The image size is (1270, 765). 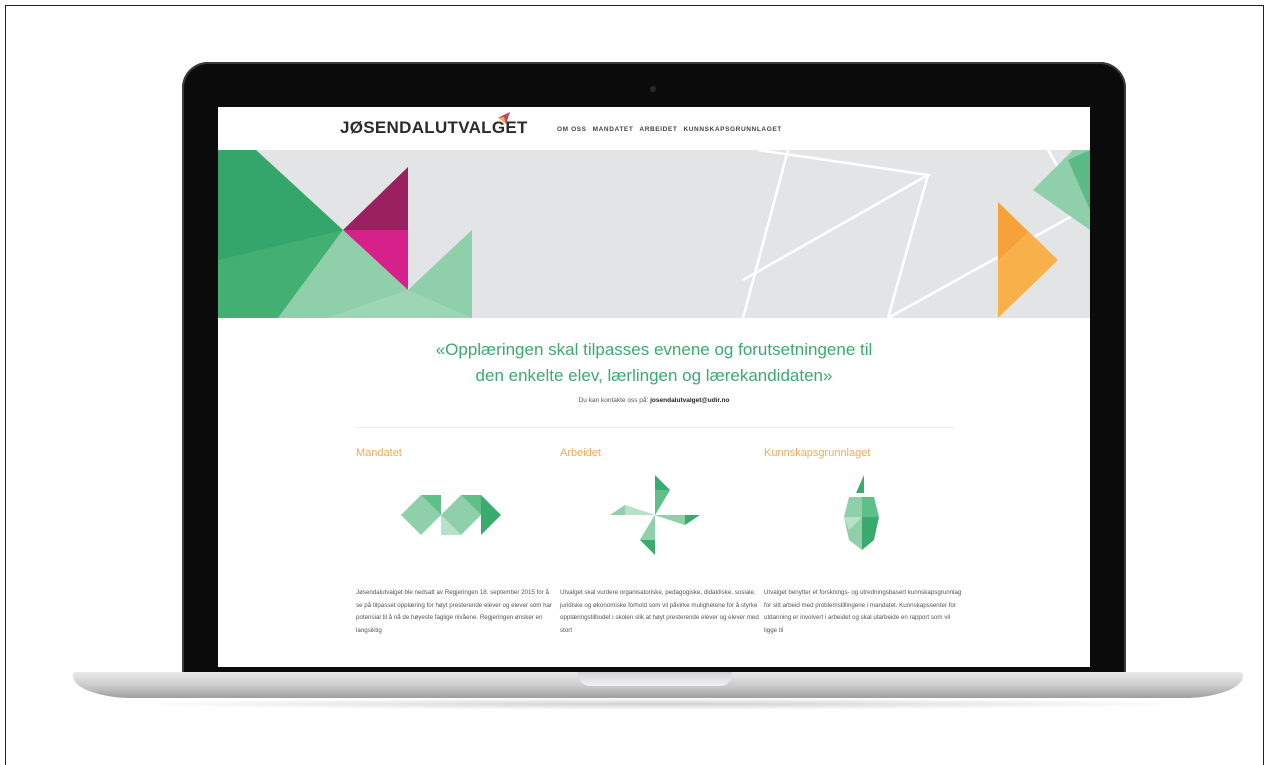 What do you see at coordinates (451, 453) in the screenshot?
I see `column-title-mandatet: Mandatet` at bounding box center [451, 453].